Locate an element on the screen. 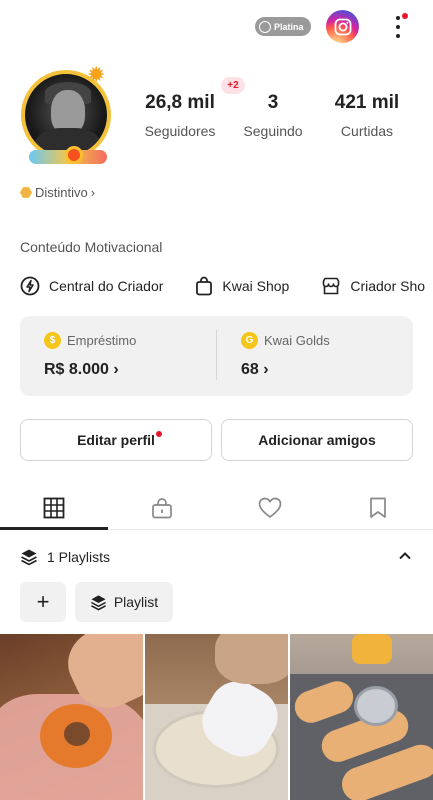 The height and width of the screenshot is (800, 433). tab-liked is located at coordinates (270, 508).